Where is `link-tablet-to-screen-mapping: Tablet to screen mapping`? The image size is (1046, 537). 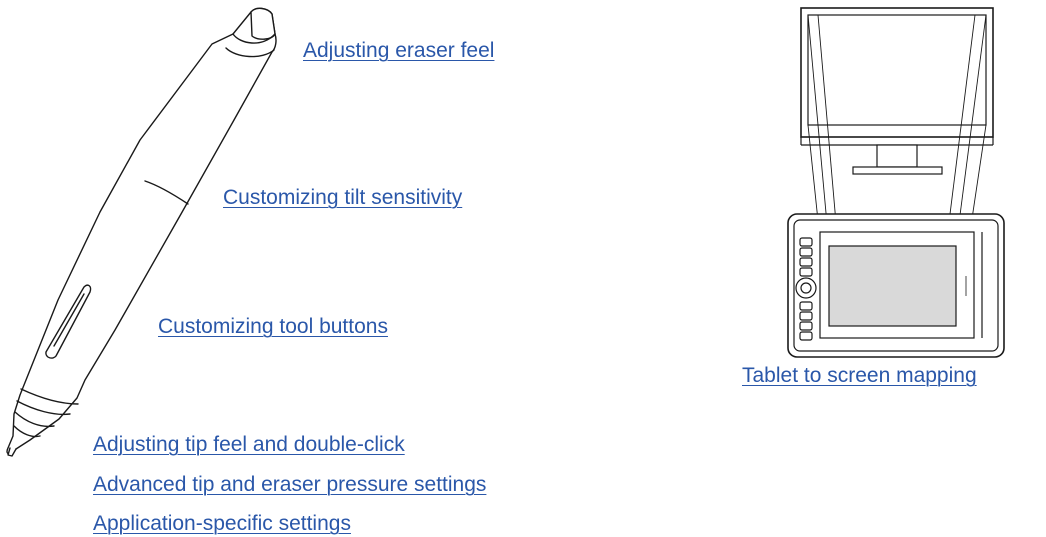
link-tablet-to-screen-mapping: Tablet to screen mapping is located at coordinates (859, 376).